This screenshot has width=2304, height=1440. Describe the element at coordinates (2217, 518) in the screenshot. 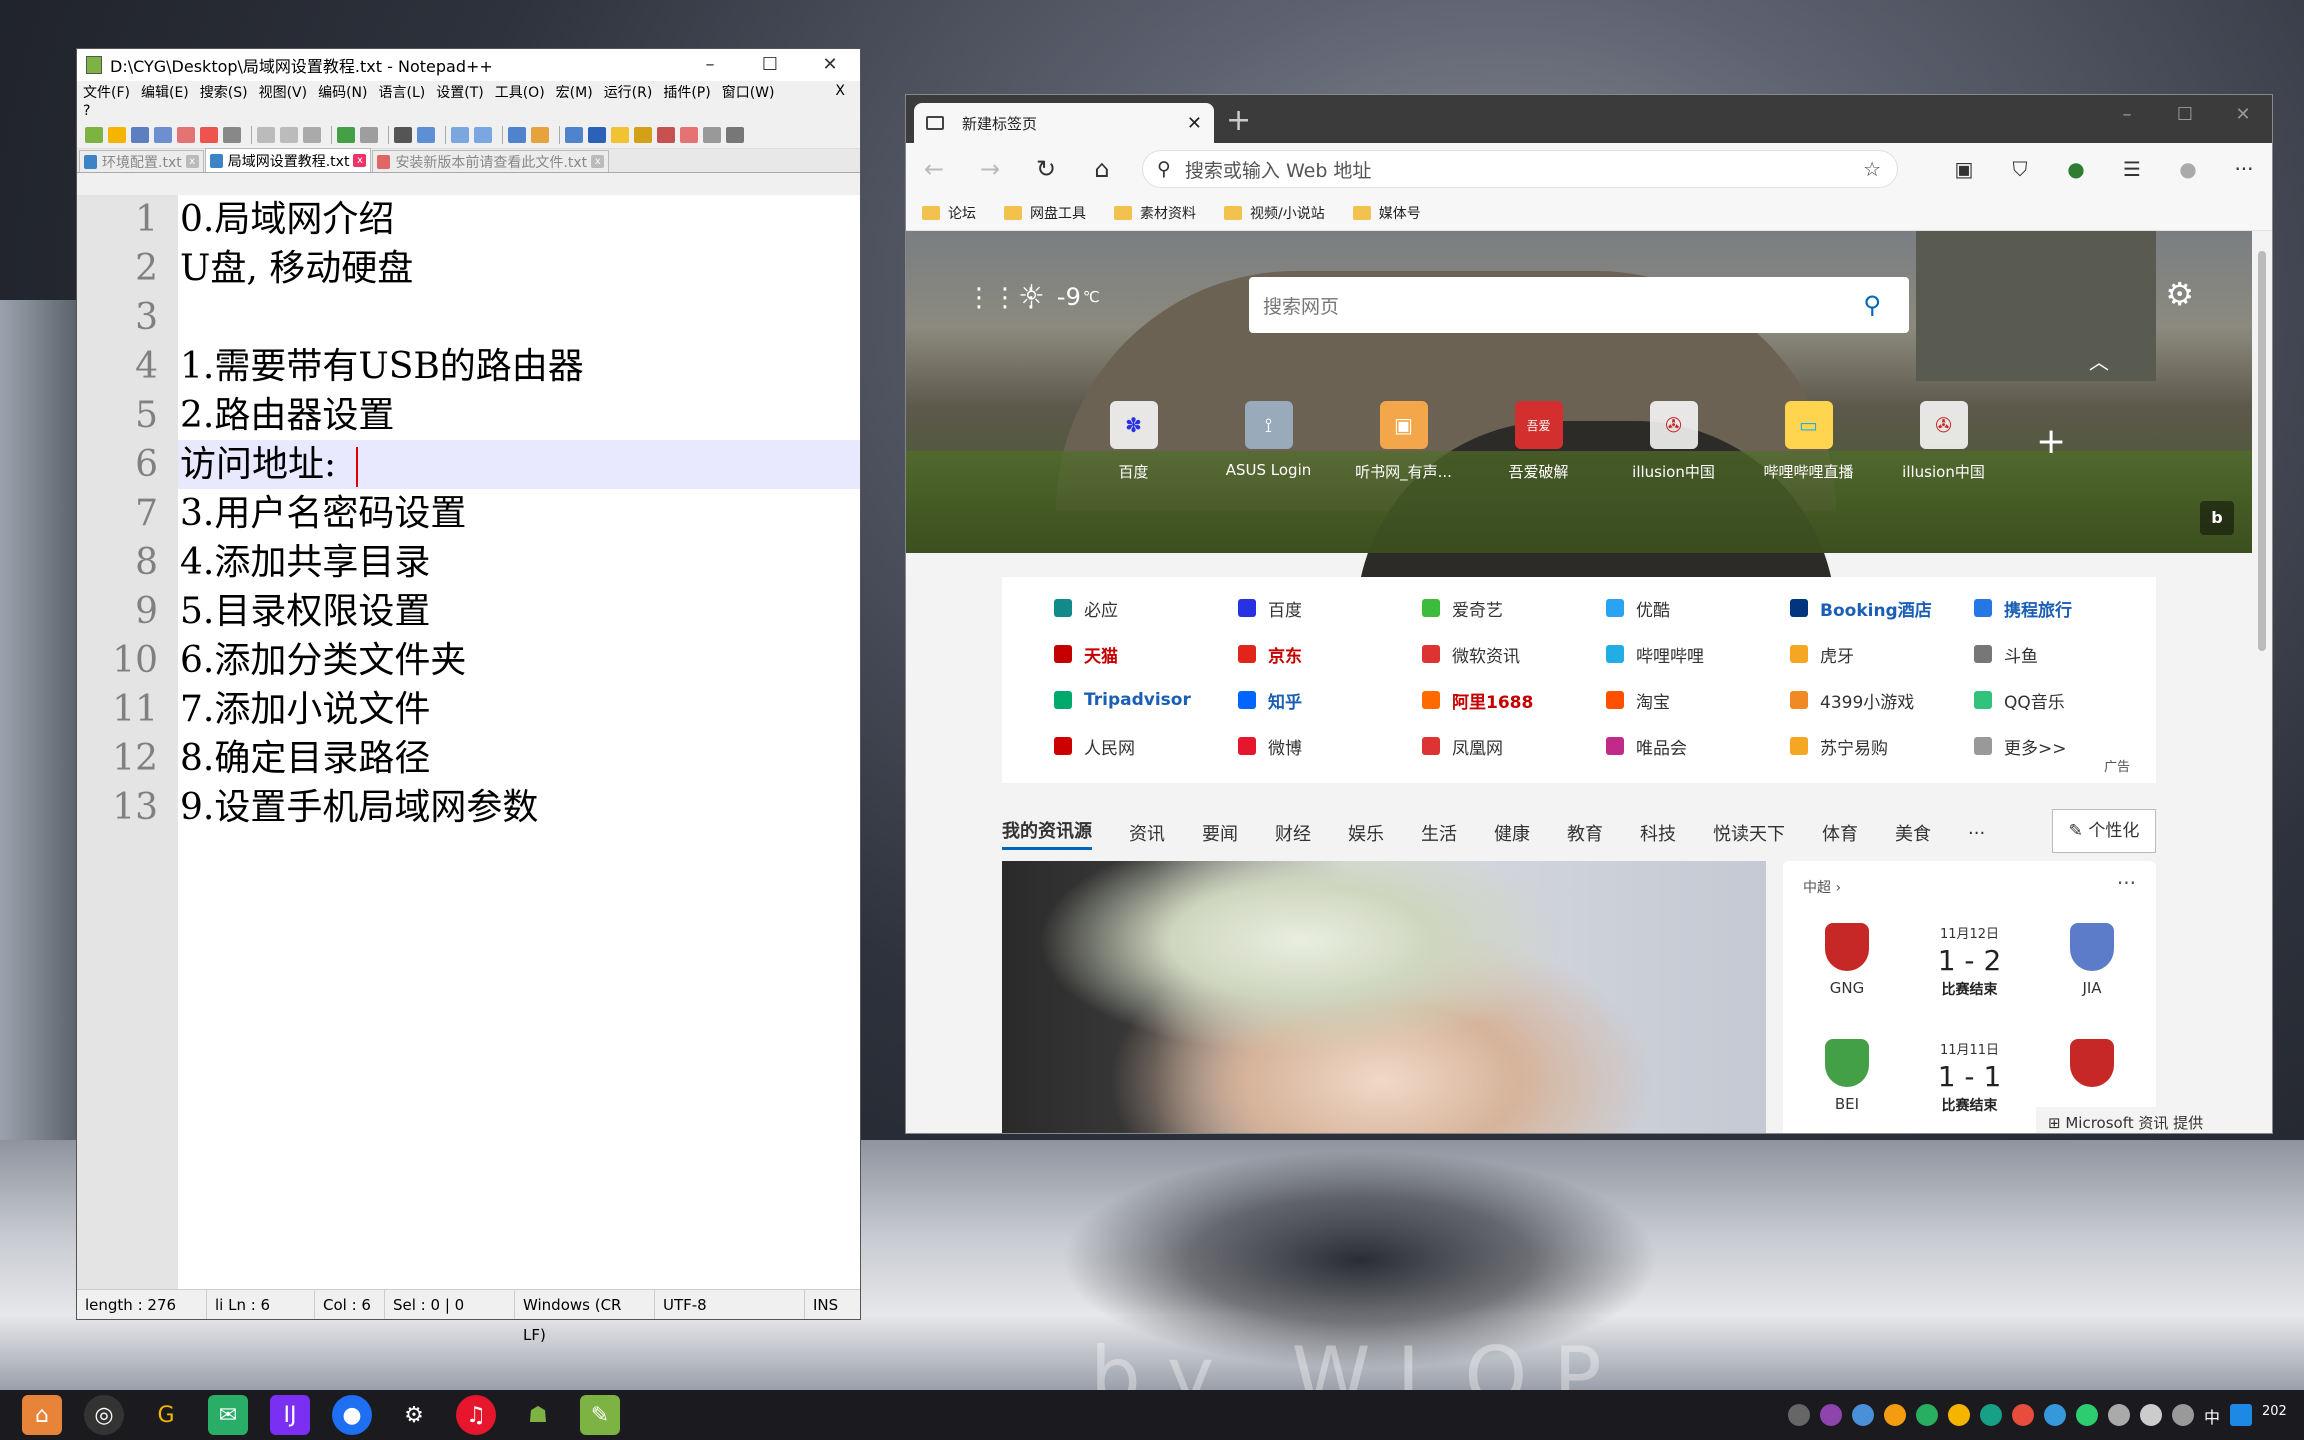

I see `bing-logo-icon: b` at that location.